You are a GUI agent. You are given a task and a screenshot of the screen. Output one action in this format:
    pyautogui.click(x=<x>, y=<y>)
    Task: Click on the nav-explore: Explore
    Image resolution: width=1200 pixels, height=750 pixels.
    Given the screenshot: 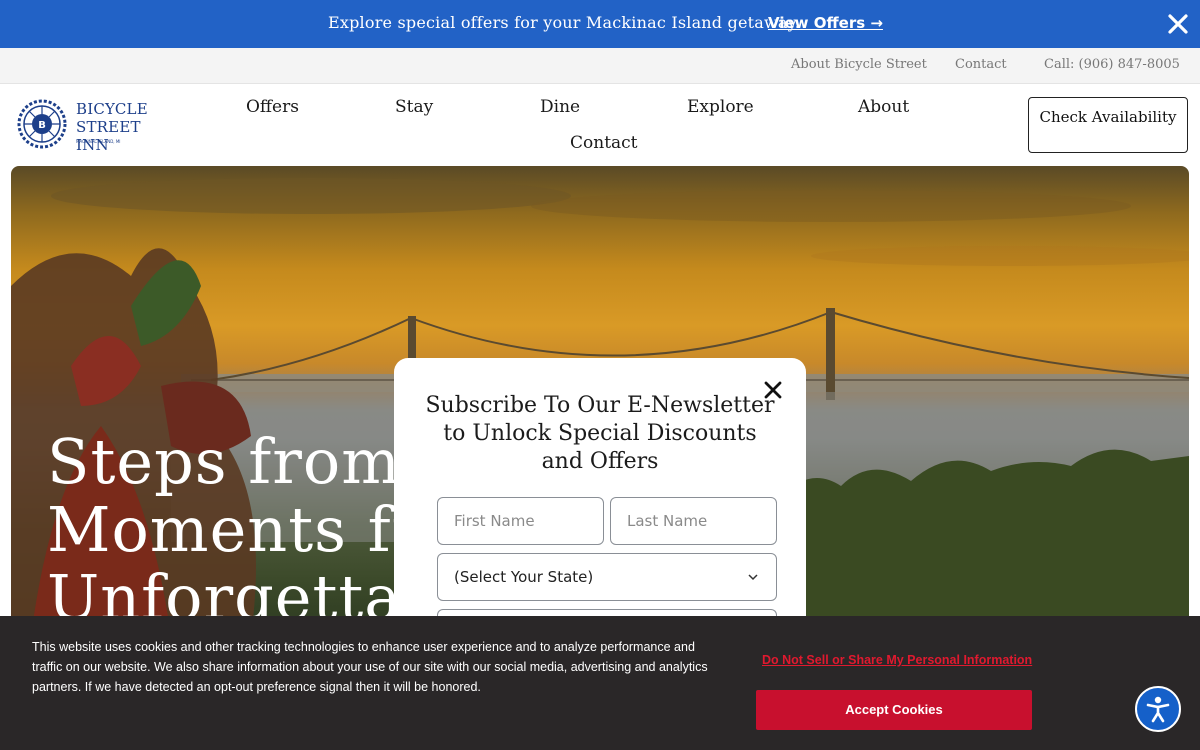 What is the action you would take?
    pyautogui.click(x=720, y=107)
    